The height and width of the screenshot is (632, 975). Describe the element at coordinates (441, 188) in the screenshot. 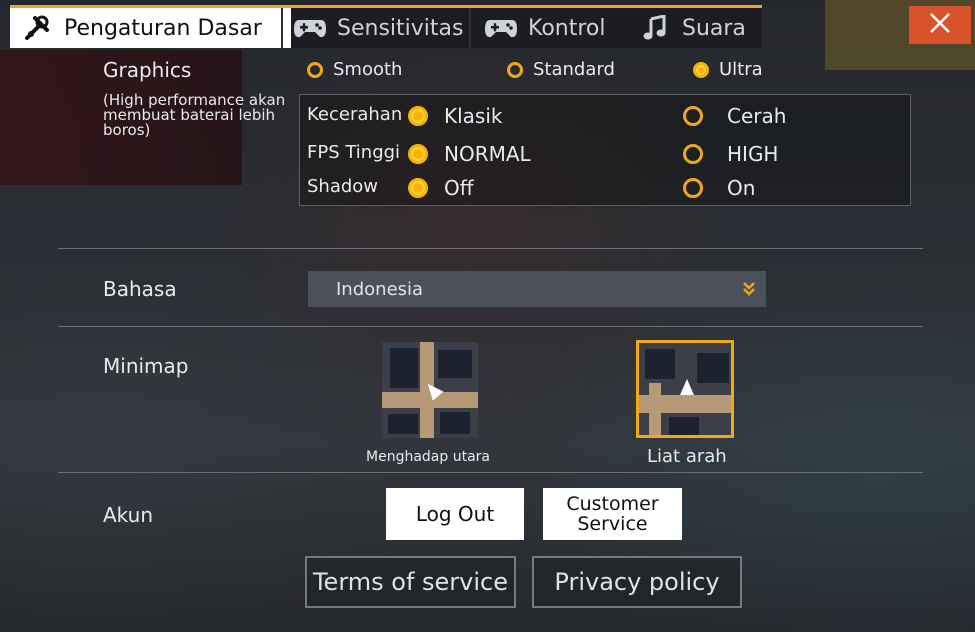

I see `shadow-option-off: Off` at that location.